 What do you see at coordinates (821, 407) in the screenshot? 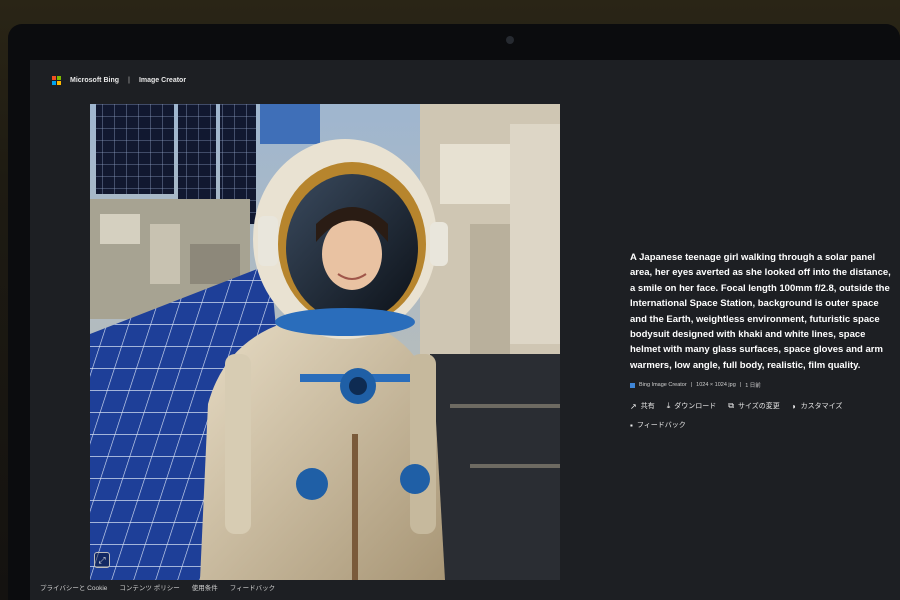
I see `customize-label: カスタマイズ` at bounding box center [821, 407].